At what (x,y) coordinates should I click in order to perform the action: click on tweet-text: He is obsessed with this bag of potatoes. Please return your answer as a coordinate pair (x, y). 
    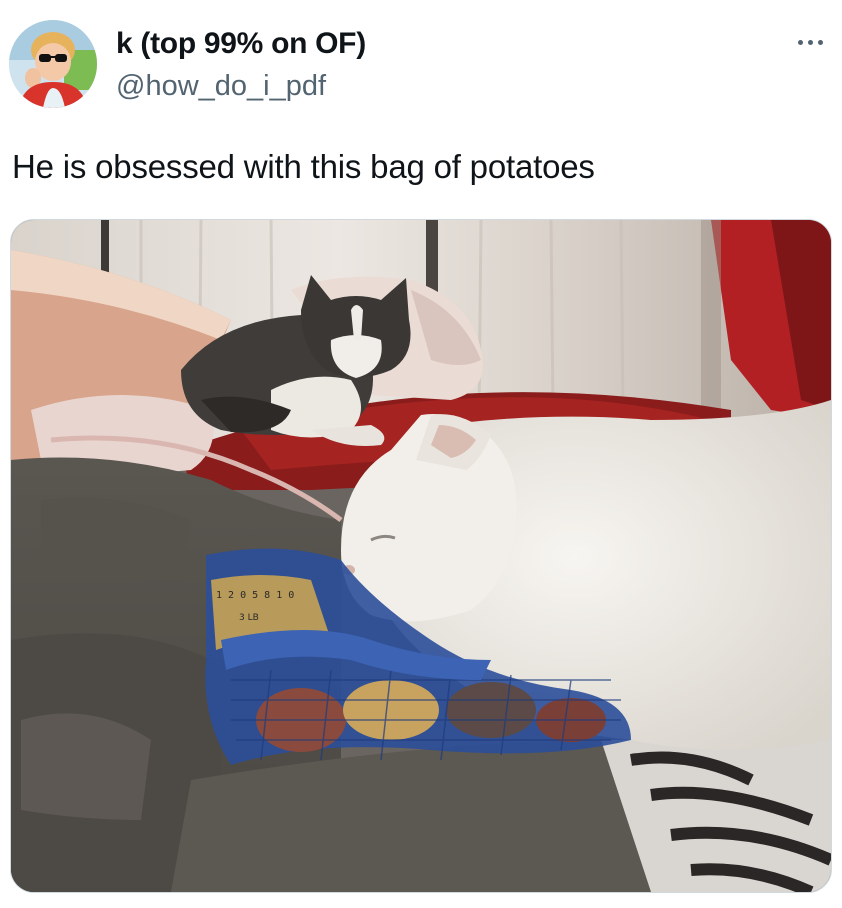
    Looking at the image, I should click on (303, 166).